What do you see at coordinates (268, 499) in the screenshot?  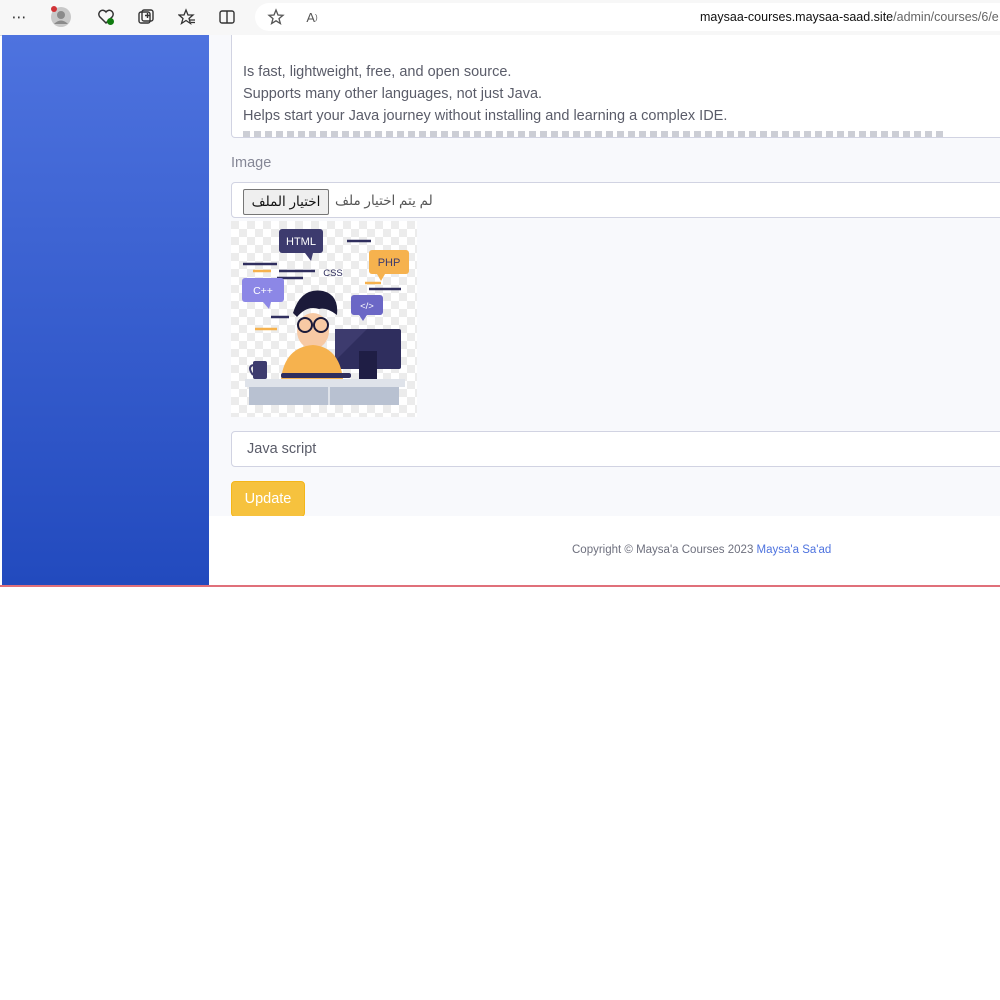 I see `update-button: Update` at bounding box center [268, 499].